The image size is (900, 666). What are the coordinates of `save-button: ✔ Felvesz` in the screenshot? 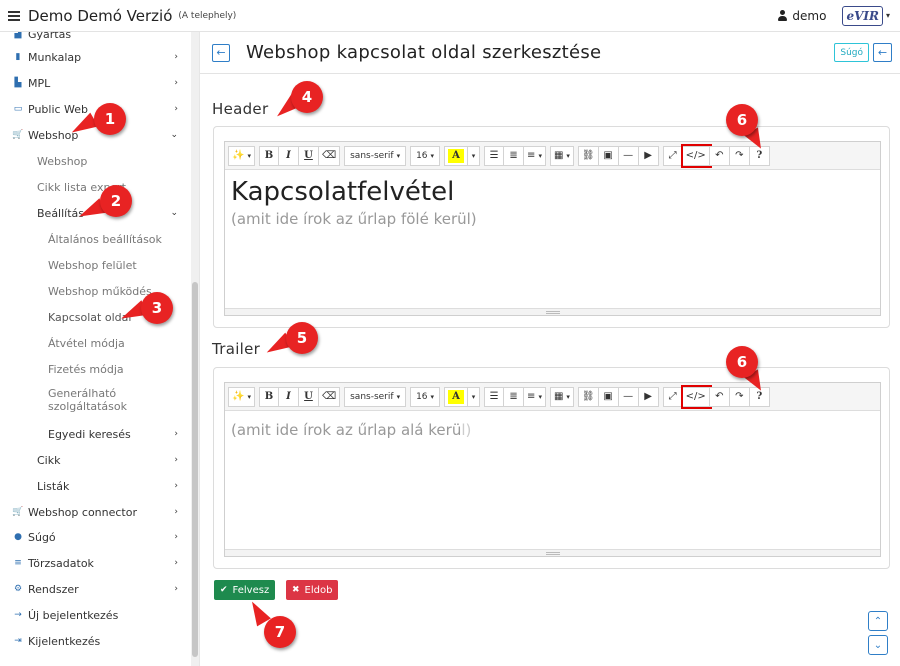 It's located at (245, 590).